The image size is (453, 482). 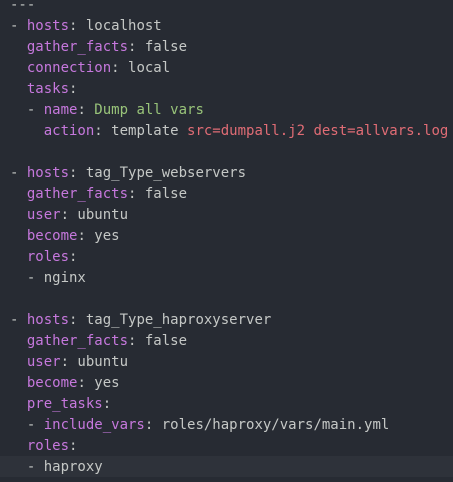 I want to click on code-line-14: - nginx, so click(x=48, y=278).